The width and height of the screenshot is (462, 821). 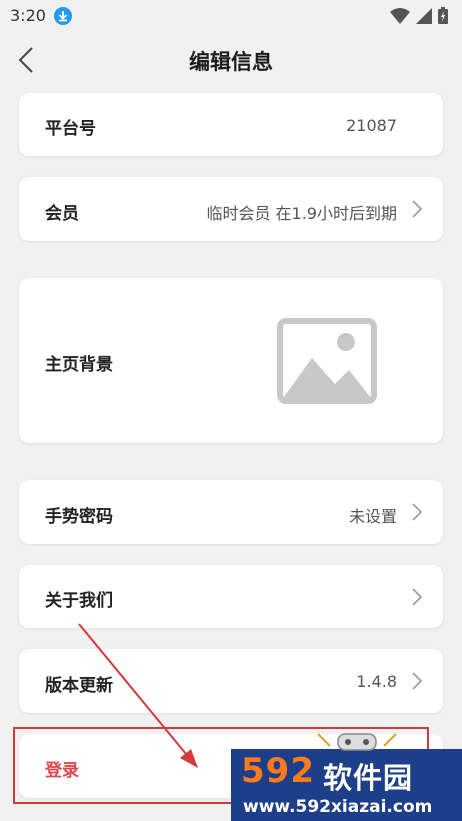 What do you see at coordinates (231, 124) in the screenshot?
I see `platform-id-row: 平台号 21087` at bounding box center [231, 124].